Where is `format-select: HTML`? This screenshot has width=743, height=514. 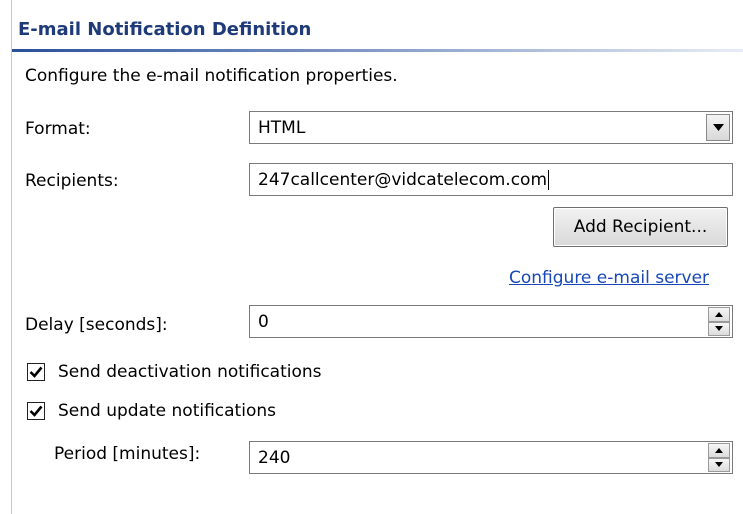
format-select: HTML is located at coordinates (491, 127).